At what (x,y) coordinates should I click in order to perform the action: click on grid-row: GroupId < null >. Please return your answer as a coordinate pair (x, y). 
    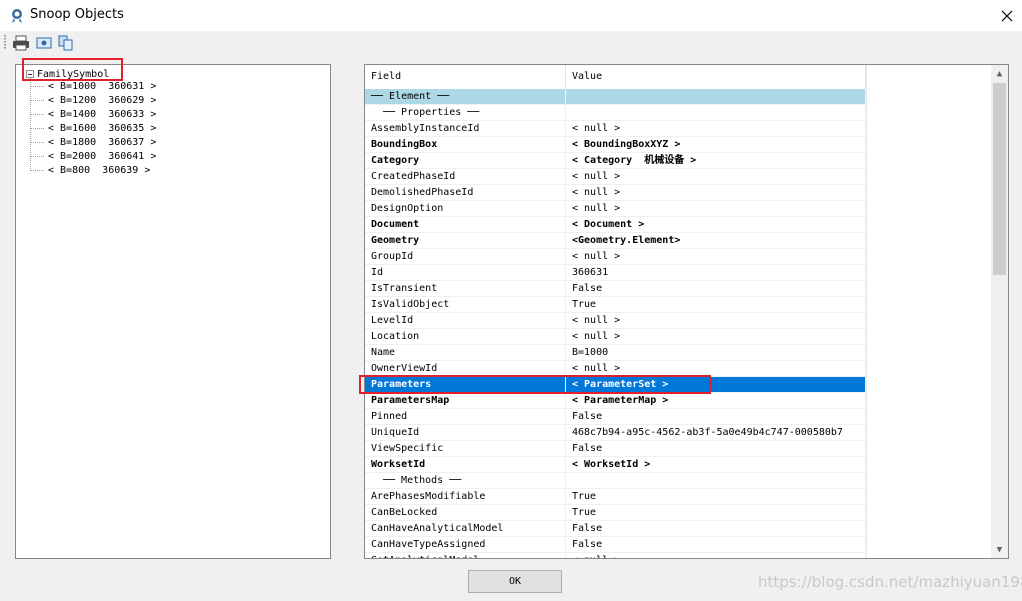
    Looking at the image, I should click on (615, 257).